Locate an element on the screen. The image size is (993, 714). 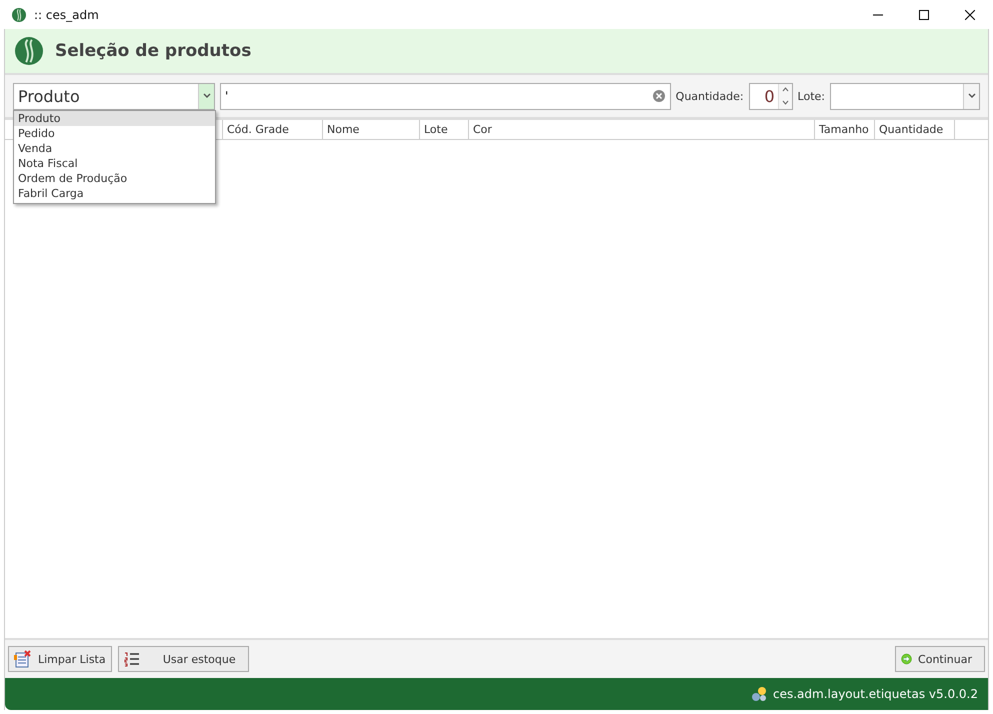
window-title: :: ces_adm is located at coordinates (66, 15).